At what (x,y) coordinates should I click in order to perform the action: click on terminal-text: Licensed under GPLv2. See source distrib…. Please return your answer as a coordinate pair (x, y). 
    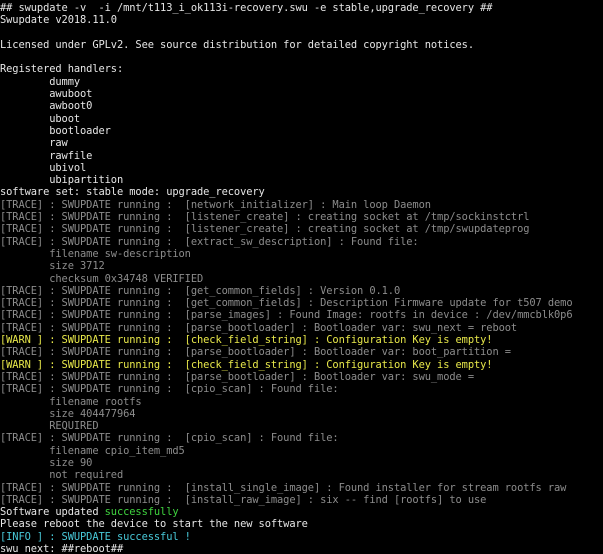
    Looking at the image, I should click on (237, 44).